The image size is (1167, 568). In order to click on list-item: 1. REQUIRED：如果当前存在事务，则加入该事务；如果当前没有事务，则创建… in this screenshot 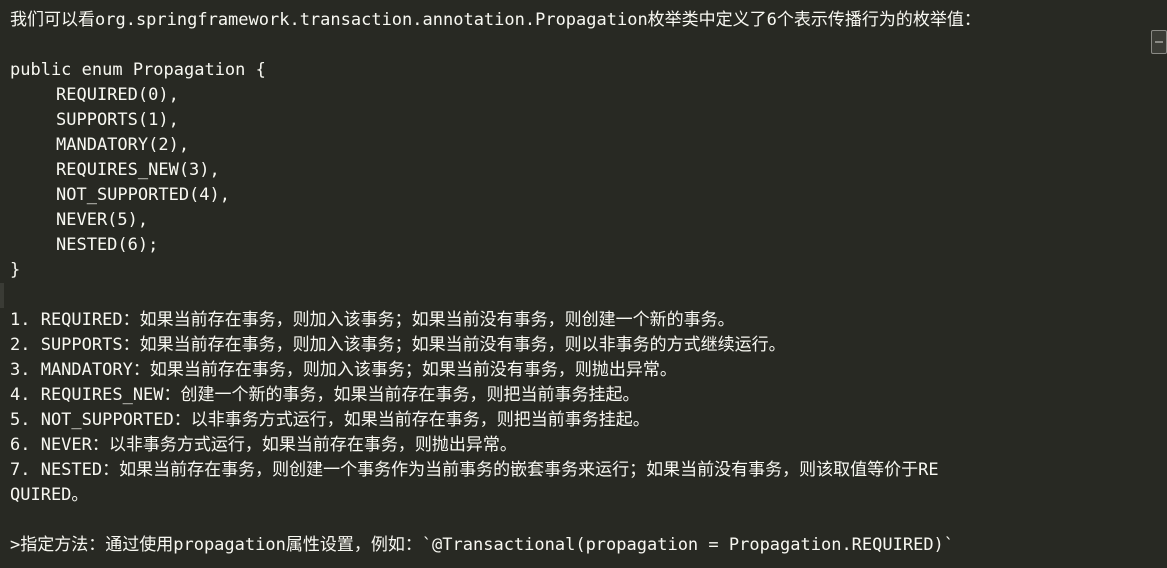, I will do `click(372, 320)`.